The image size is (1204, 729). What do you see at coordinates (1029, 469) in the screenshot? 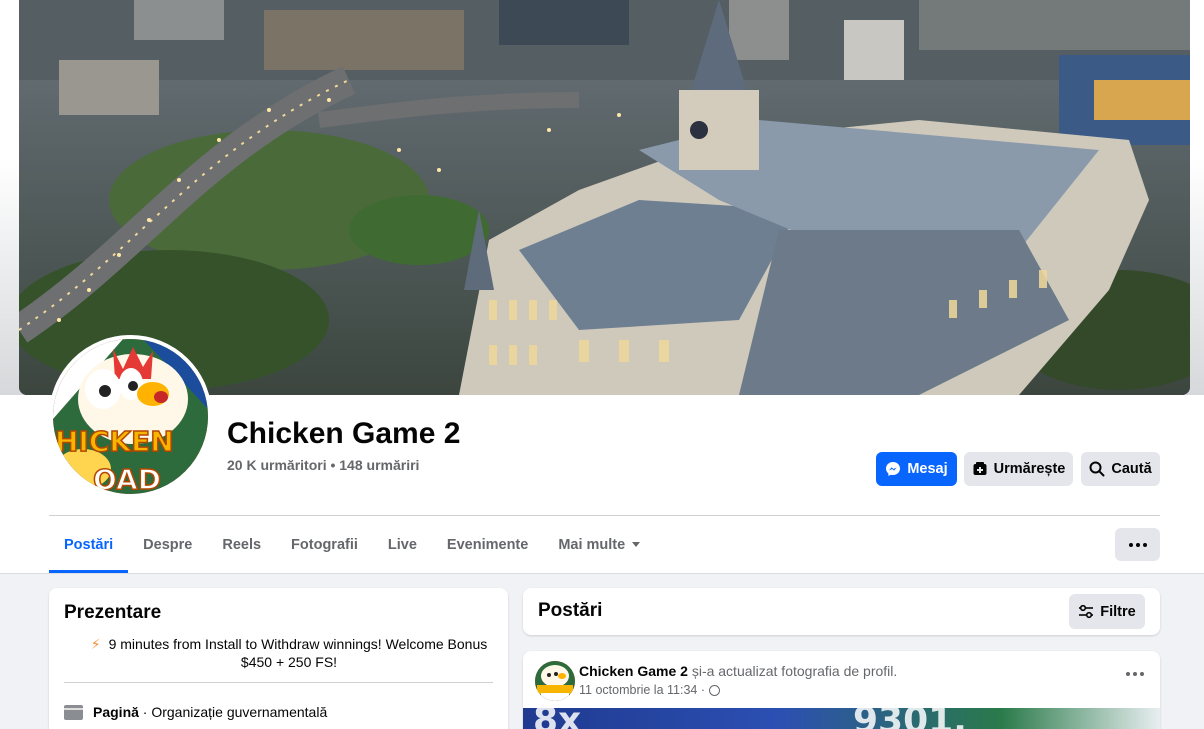
I see `follow-label: Urmărește` at bounding box center [1029, 469].